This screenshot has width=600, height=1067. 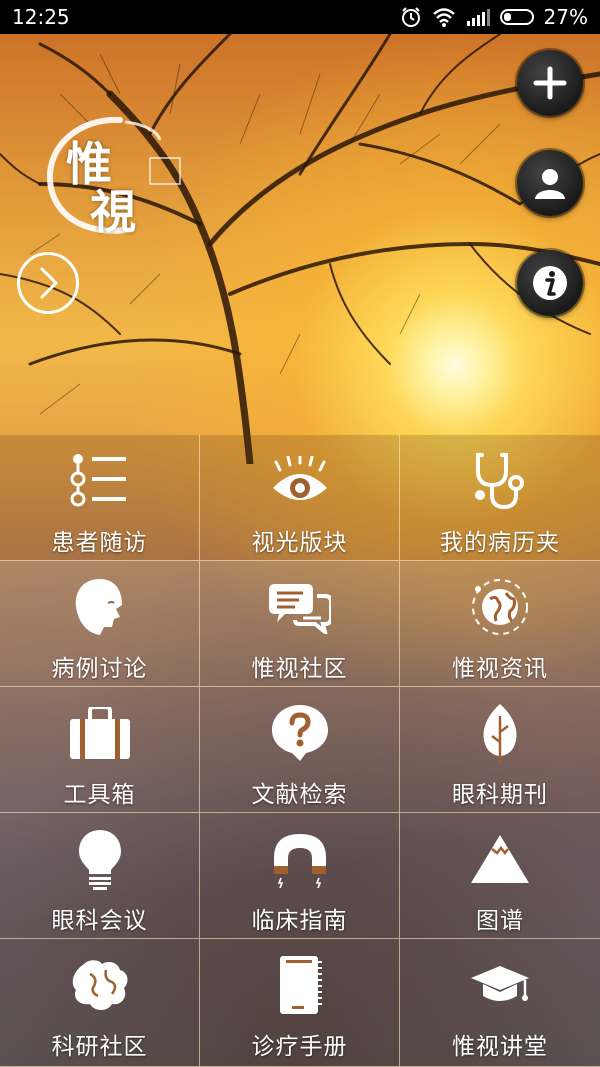 What do you see at coordinates (500, 543) in the screenshot?
I see `menu-item-label: 我的病历夹` at bounding box center [500, 543].